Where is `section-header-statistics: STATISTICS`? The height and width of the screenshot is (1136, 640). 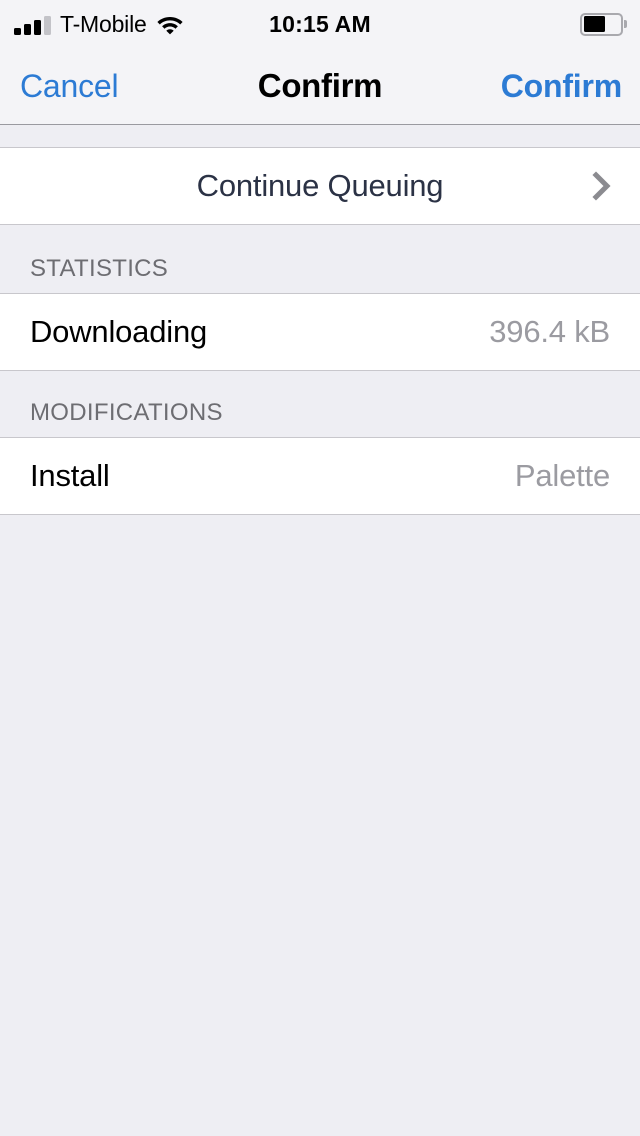 section-header-statistics: STATISTICS is located at coordinates (320, 259).